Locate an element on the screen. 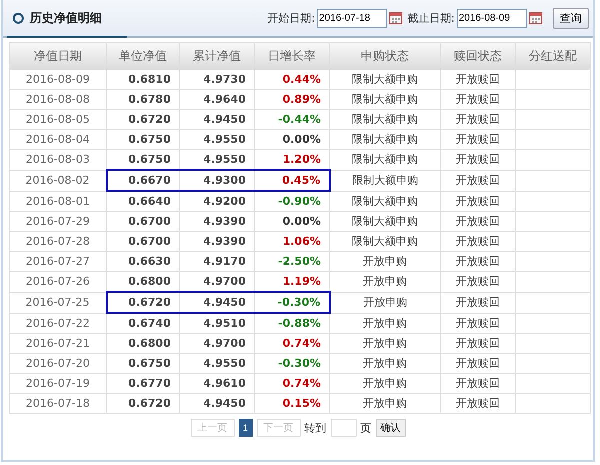 Image resolution: width=600 pixels, height=465 pixels. table-cell: 4.9730 is located at coordinates (217, 80).